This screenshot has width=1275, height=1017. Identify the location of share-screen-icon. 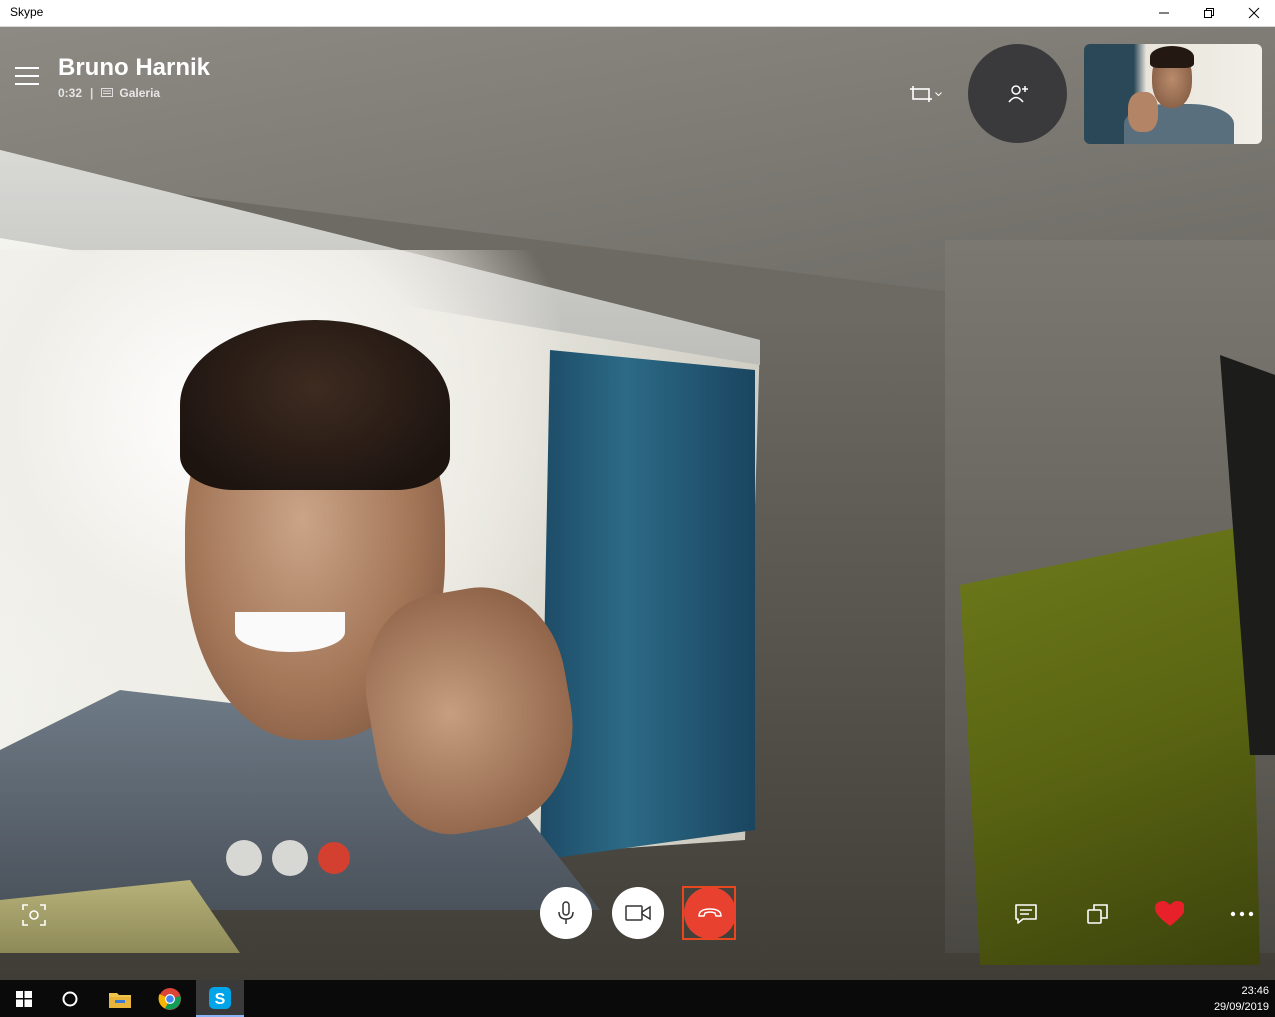
(1097, 914).